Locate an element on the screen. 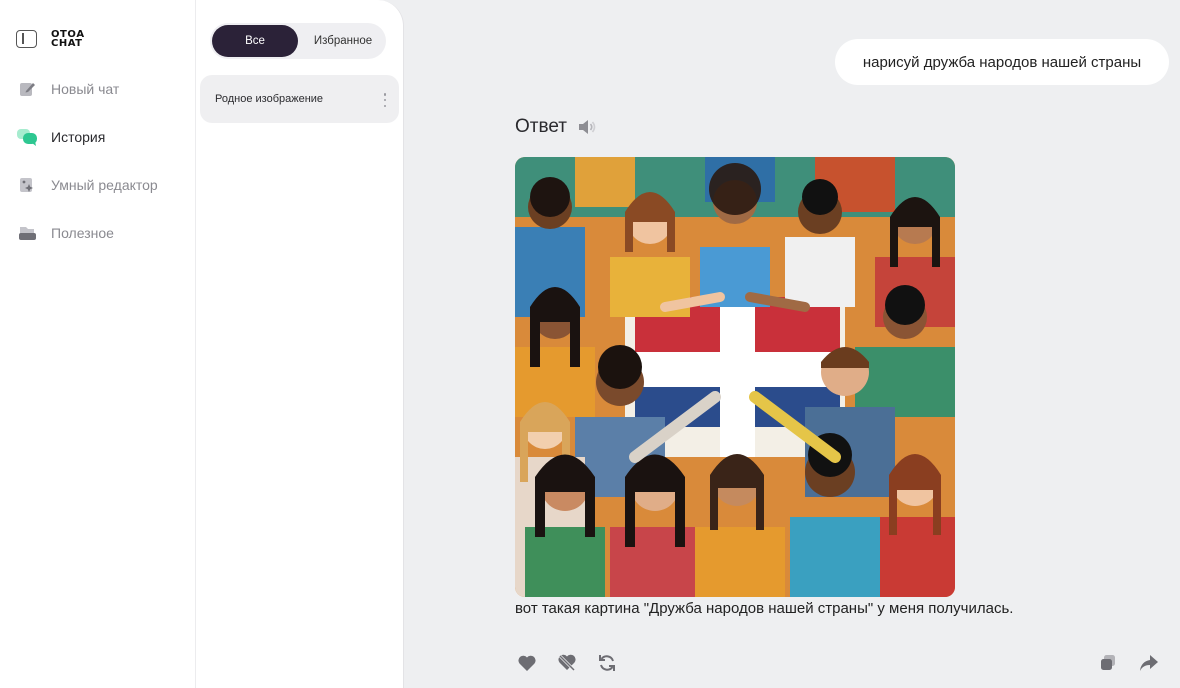  nav-history: История is located at coordinates (60, 137).